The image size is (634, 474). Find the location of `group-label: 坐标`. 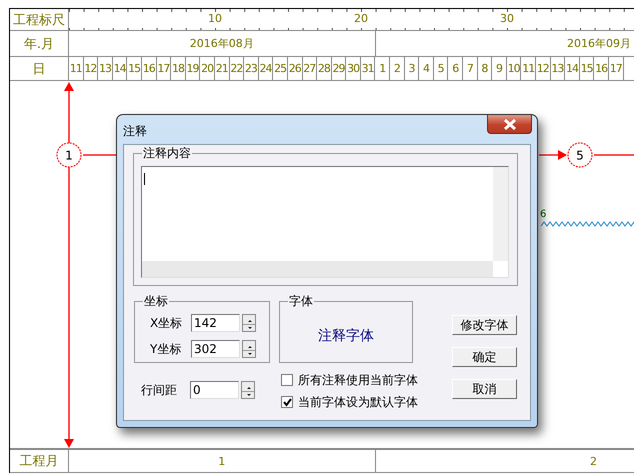

group-label: 坐标 is located at coordinates (156, 301).